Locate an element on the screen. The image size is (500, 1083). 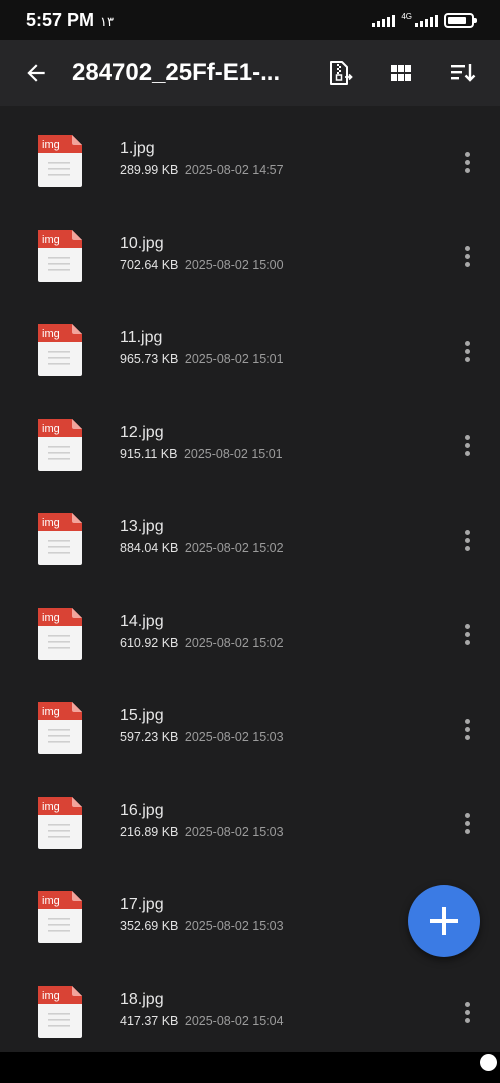
file-row: img 1.jpg 289.99 KB 2025-08-02 14:57 is located at coordinates (250, 153).